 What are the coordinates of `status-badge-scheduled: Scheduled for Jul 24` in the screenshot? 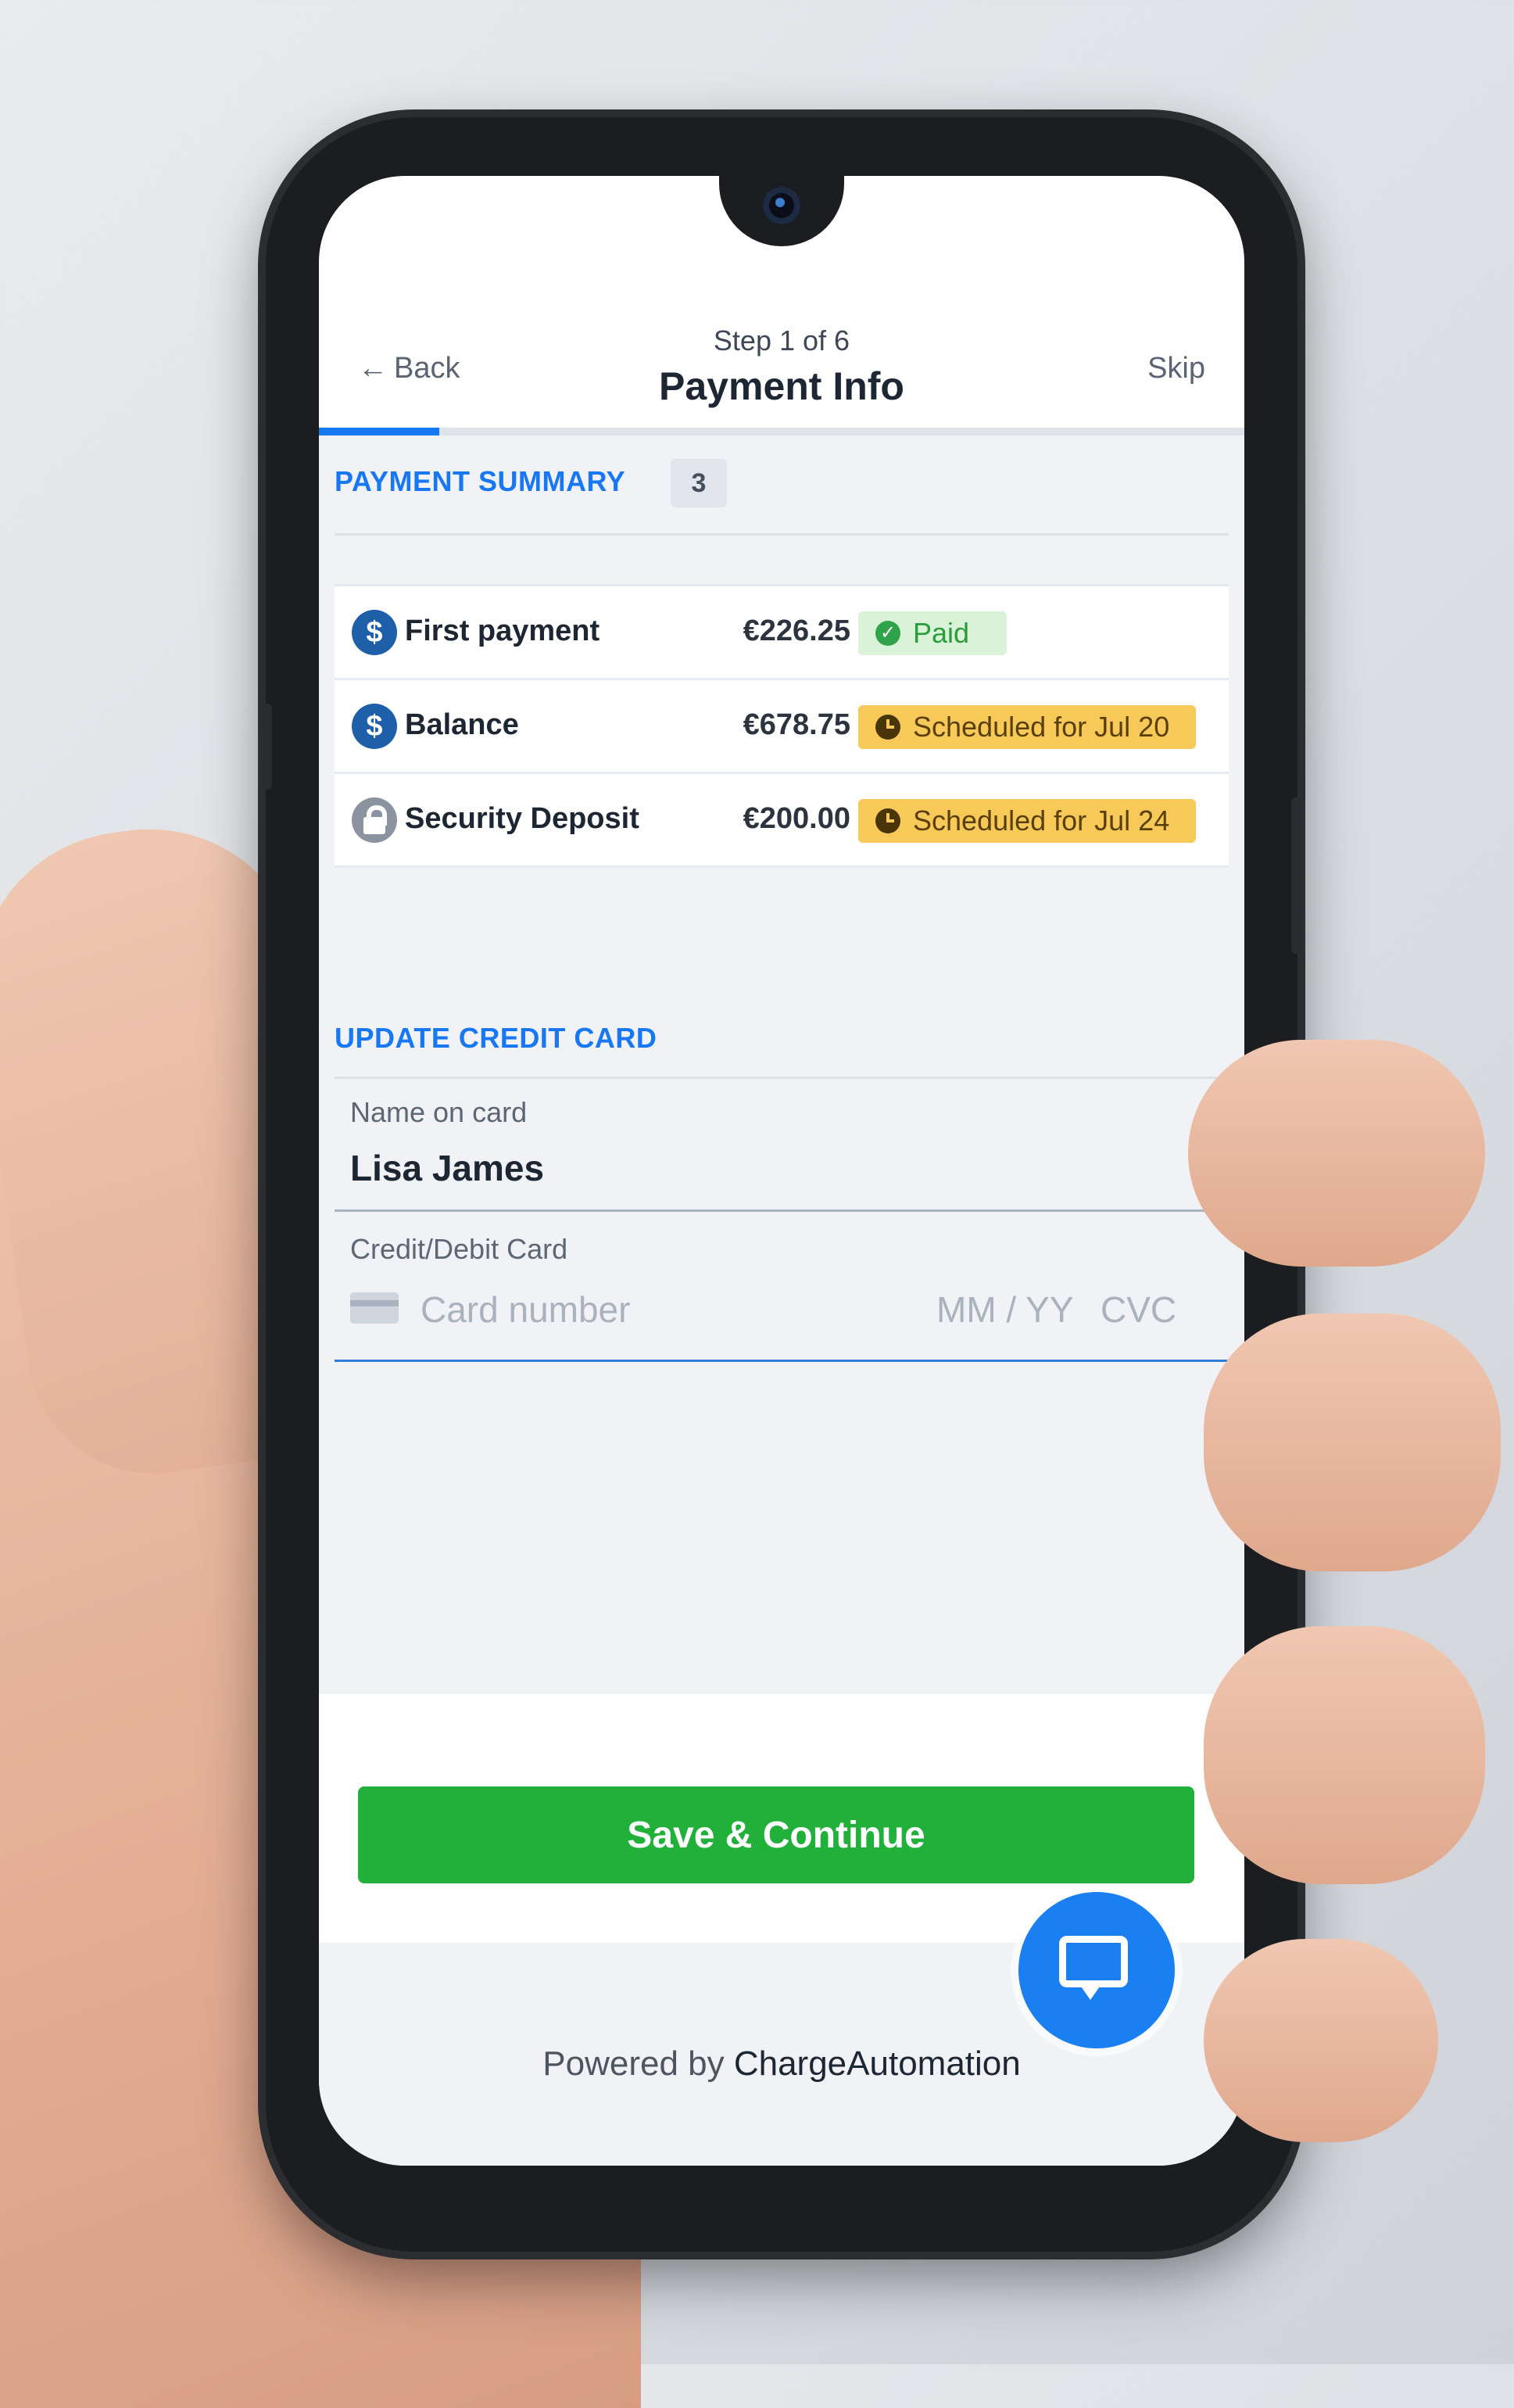 It's located at (1027, 821).